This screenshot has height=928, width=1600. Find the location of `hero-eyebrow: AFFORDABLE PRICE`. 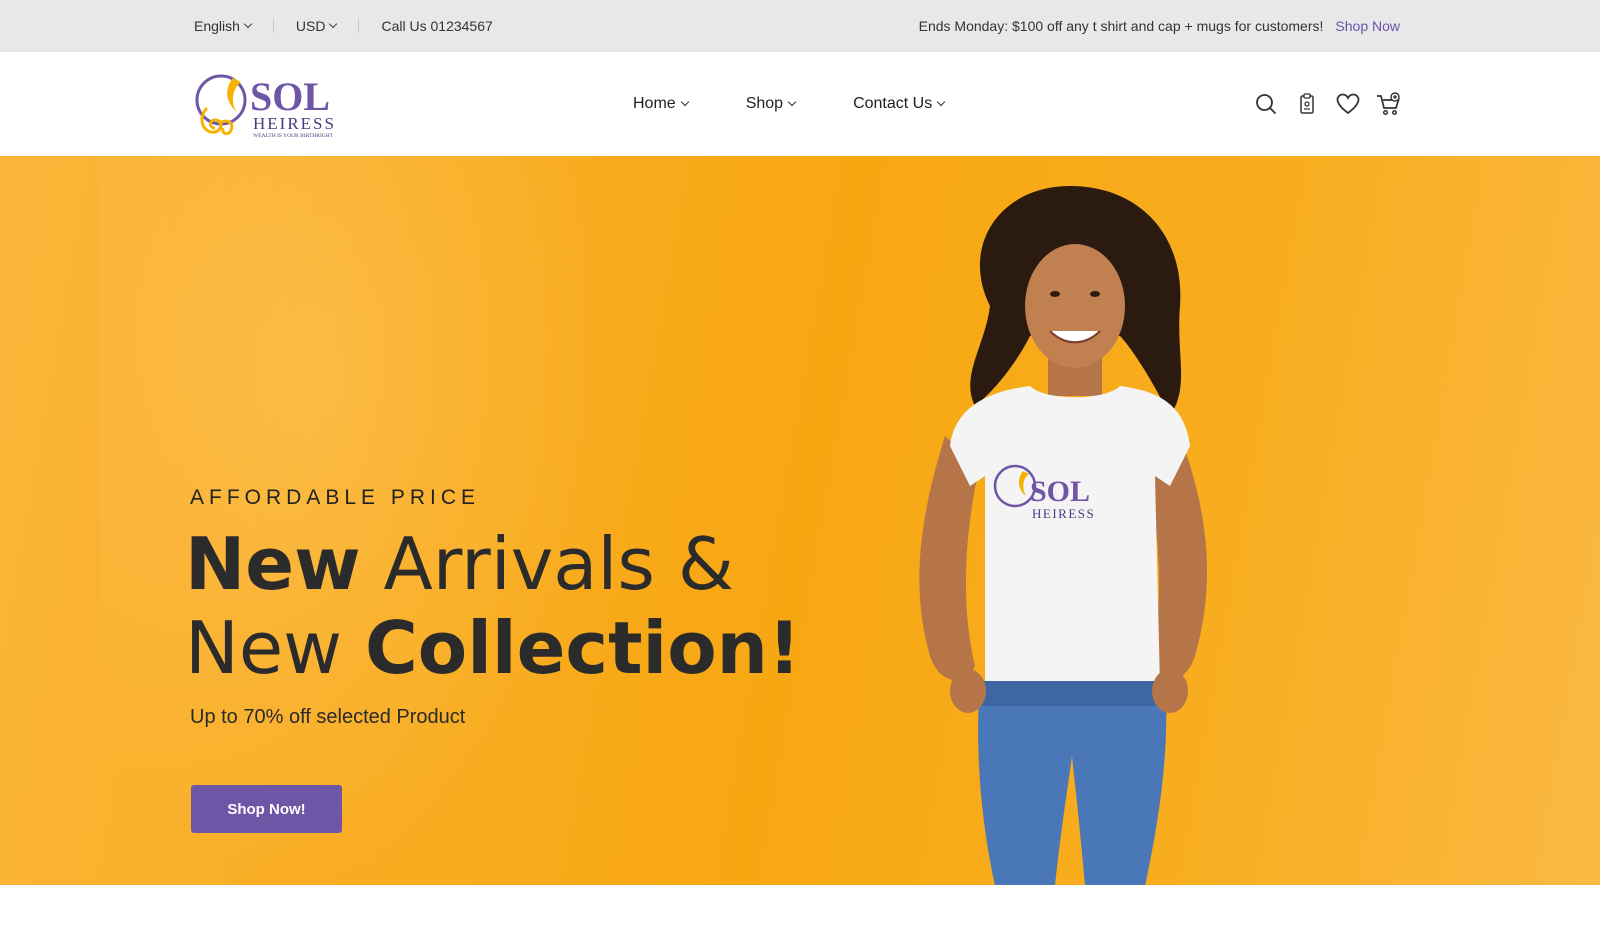

hero-eyebrow: AFFORDABLE PRICE is located at coordinates (335, 497).